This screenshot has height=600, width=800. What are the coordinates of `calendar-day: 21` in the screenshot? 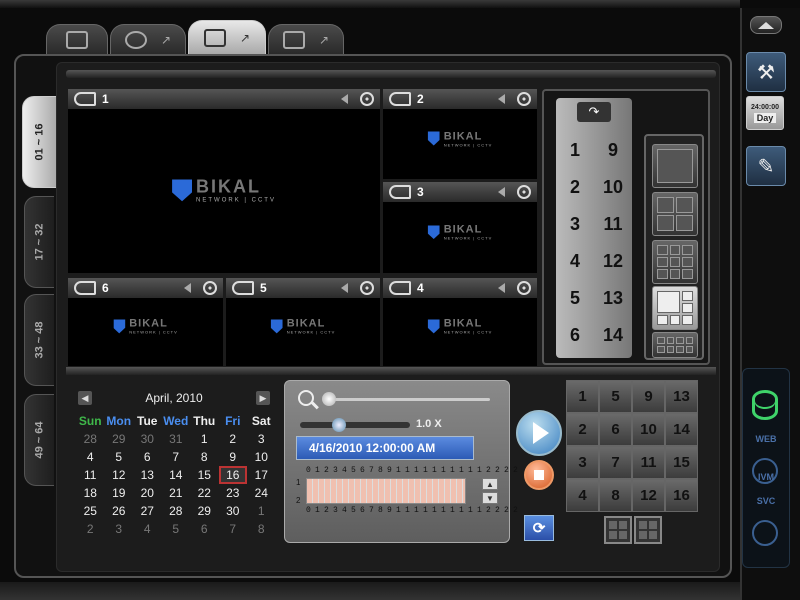 It's located at (176, 493).